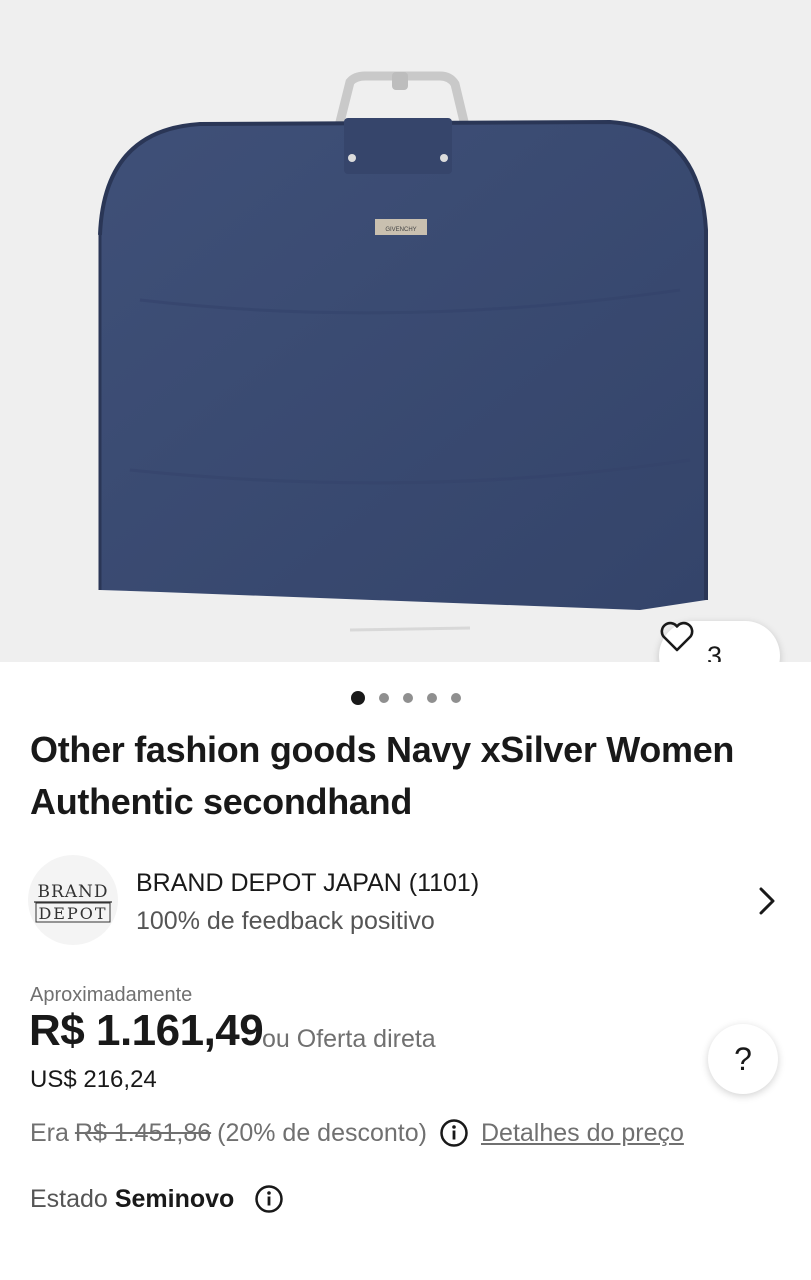  I want to click on seller-logo: BRAND DEPOT, so click(73, 900).